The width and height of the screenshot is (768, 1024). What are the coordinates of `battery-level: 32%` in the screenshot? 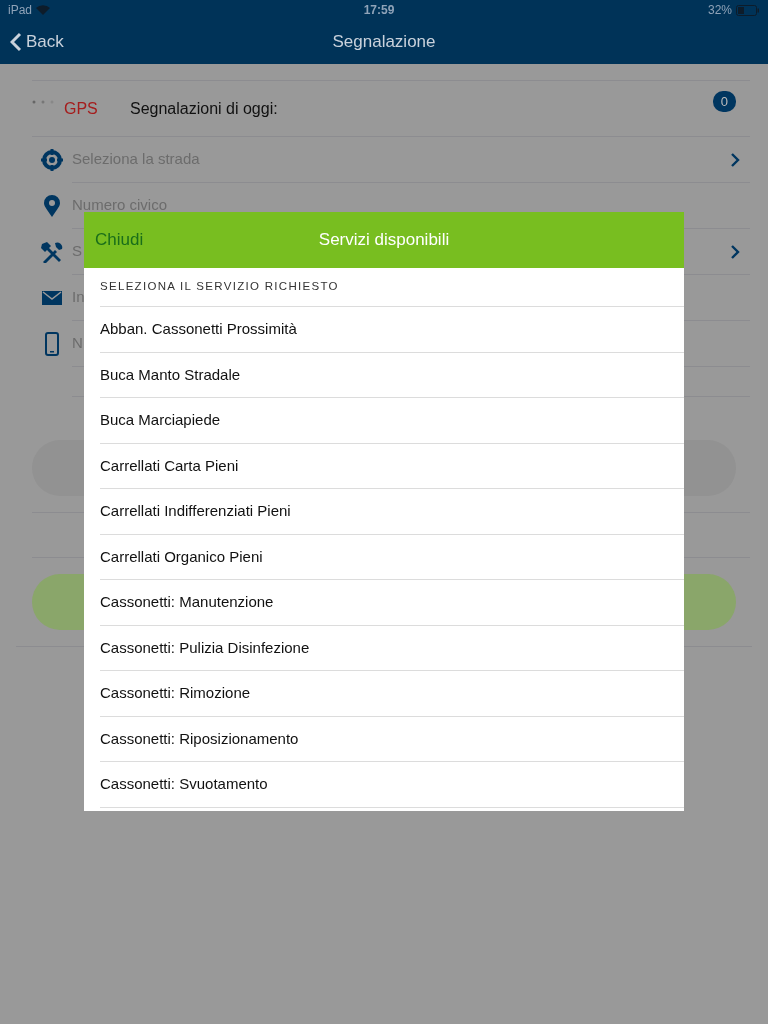 It's located at (719, 10).